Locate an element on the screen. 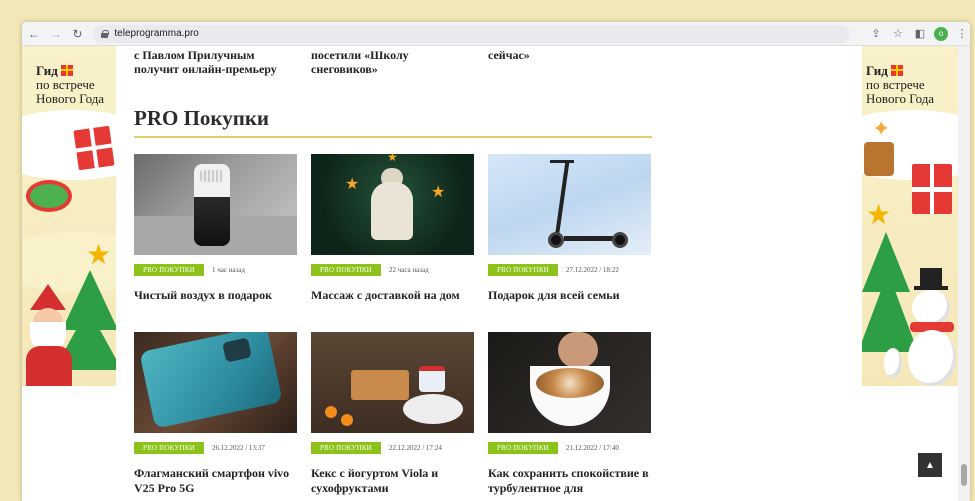 The height and width of the screenshot is (501, 975). profile-initial: o is located at coordinates (941, 33).